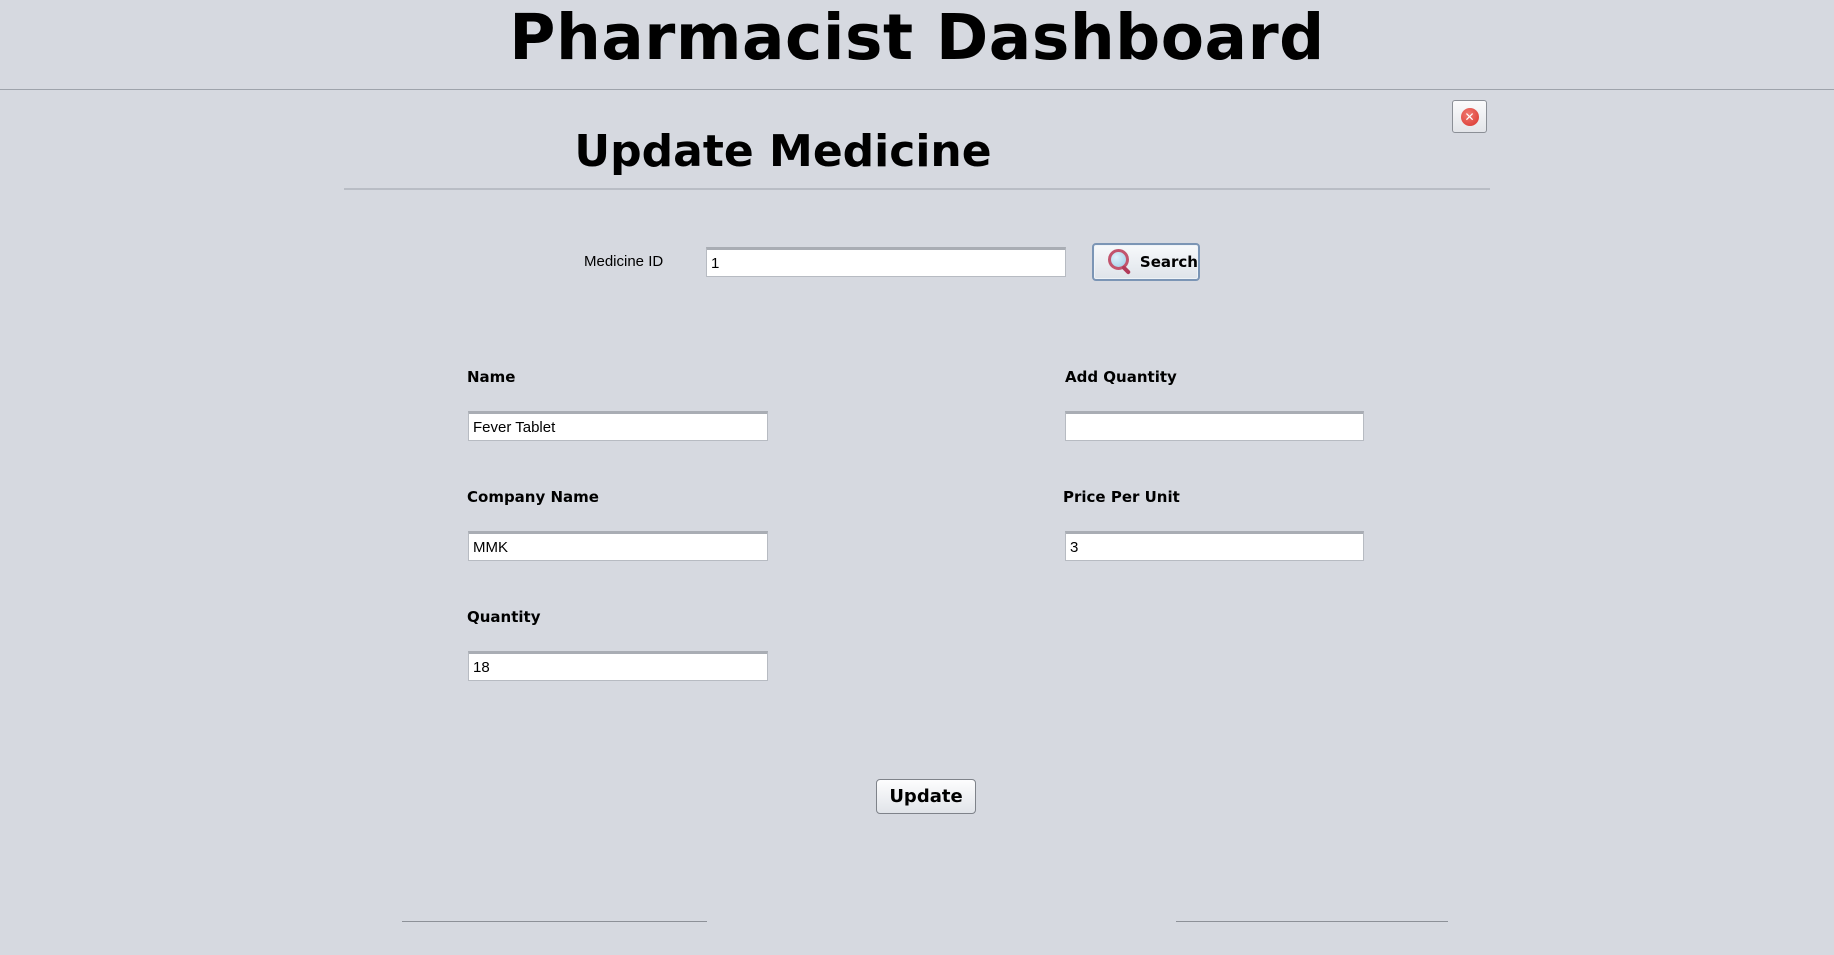 This screenshot has width=1834, height=955. I want to click on company-name-label: Company Name, so click(533, 497).